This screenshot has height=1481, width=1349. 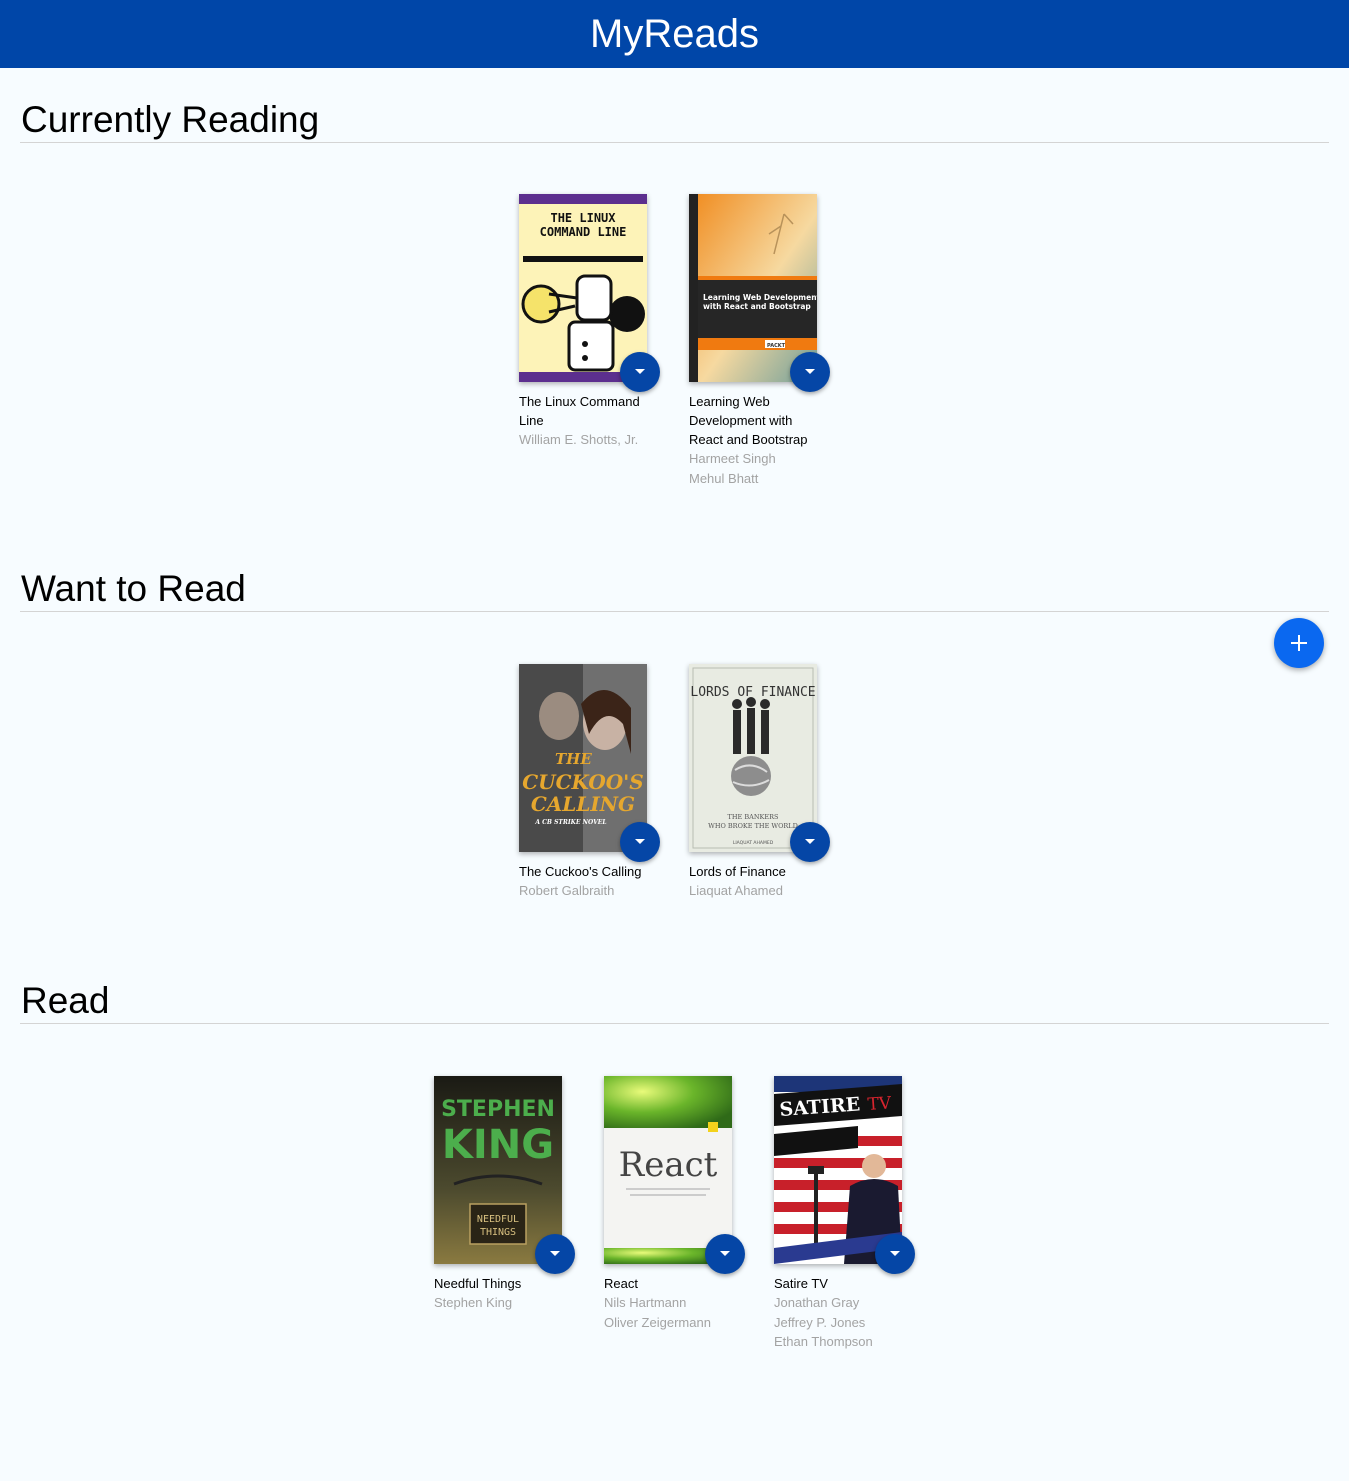 I want to click on book-authors: Stephen King, so click(x=504, y=1303).